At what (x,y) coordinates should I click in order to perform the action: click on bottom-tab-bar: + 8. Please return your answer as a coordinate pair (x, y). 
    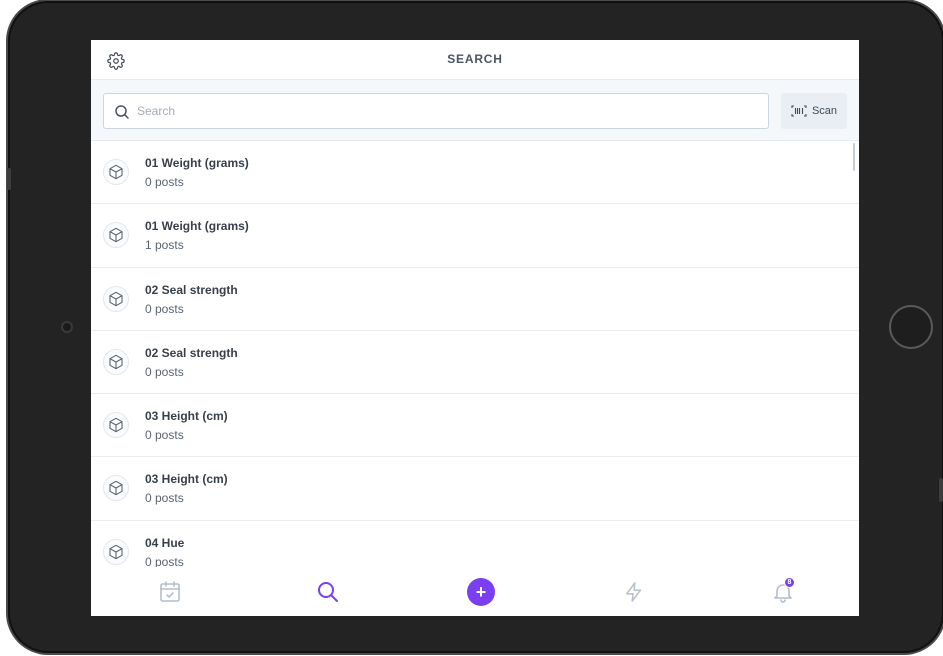
    Looking at the image, I should click on (475, 591).